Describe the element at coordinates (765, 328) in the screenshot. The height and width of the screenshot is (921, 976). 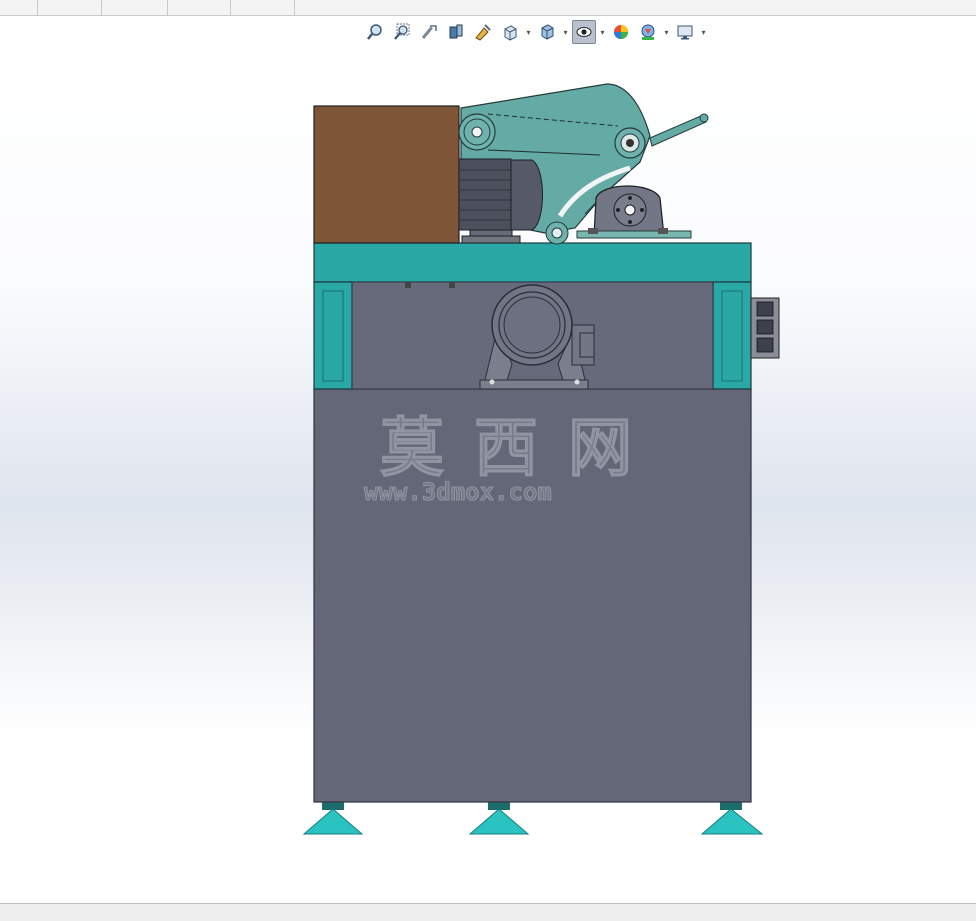
I see `side-bracket` at that location.